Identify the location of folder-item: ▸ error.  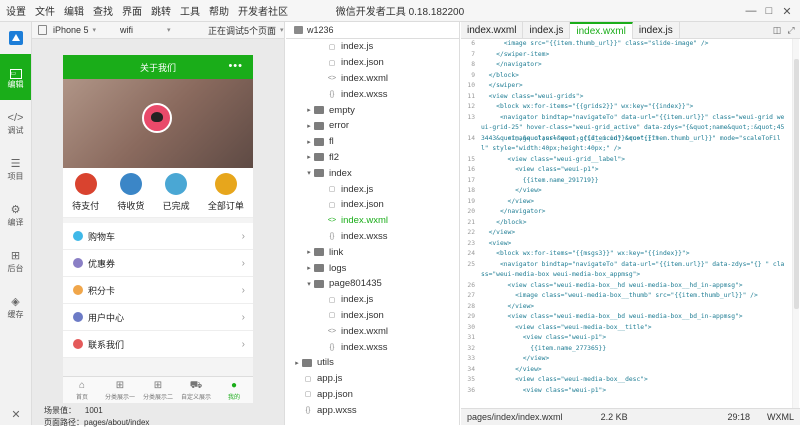
(372, 126).